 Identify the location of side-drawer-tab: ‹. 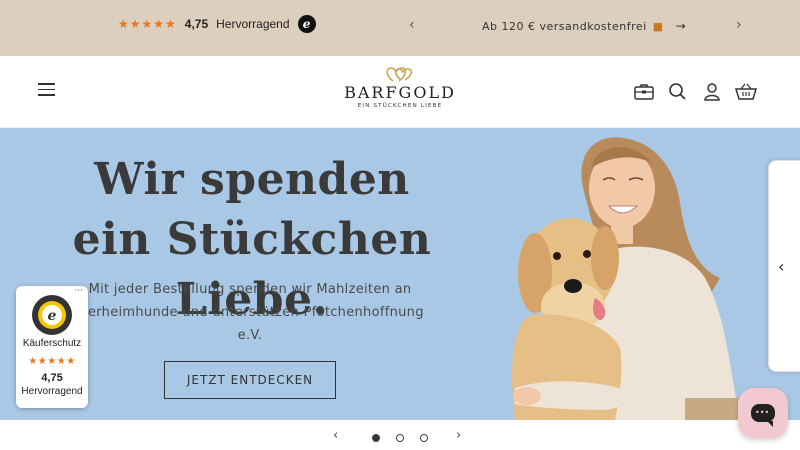
(784, 266).